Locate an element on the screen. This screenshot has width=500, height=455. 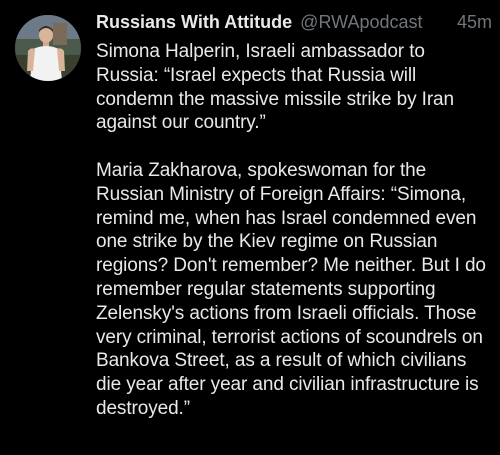
post-timestamp: 45m is located at coordinates (474, 22).